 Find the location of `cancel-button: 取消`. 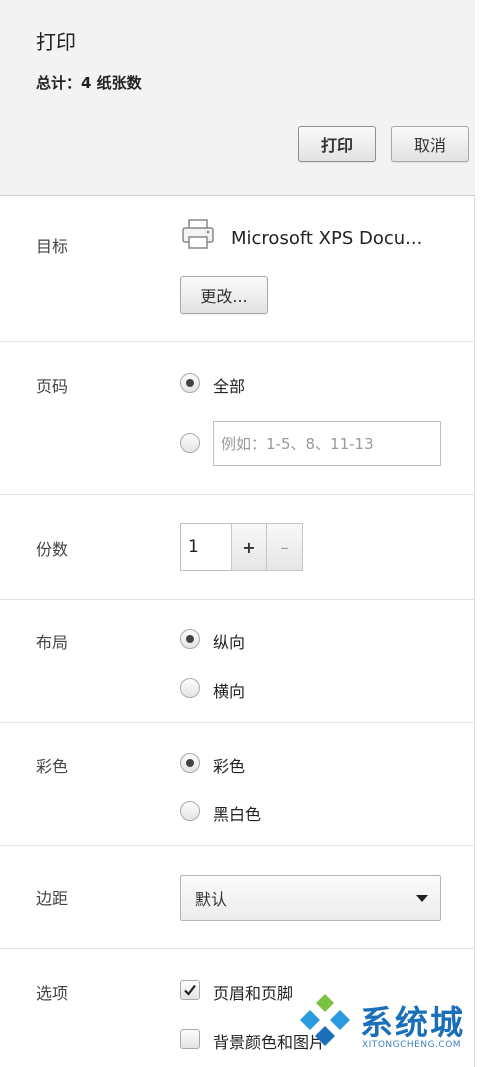

cancel-button: 取消 is located at coordinates (430, 144).